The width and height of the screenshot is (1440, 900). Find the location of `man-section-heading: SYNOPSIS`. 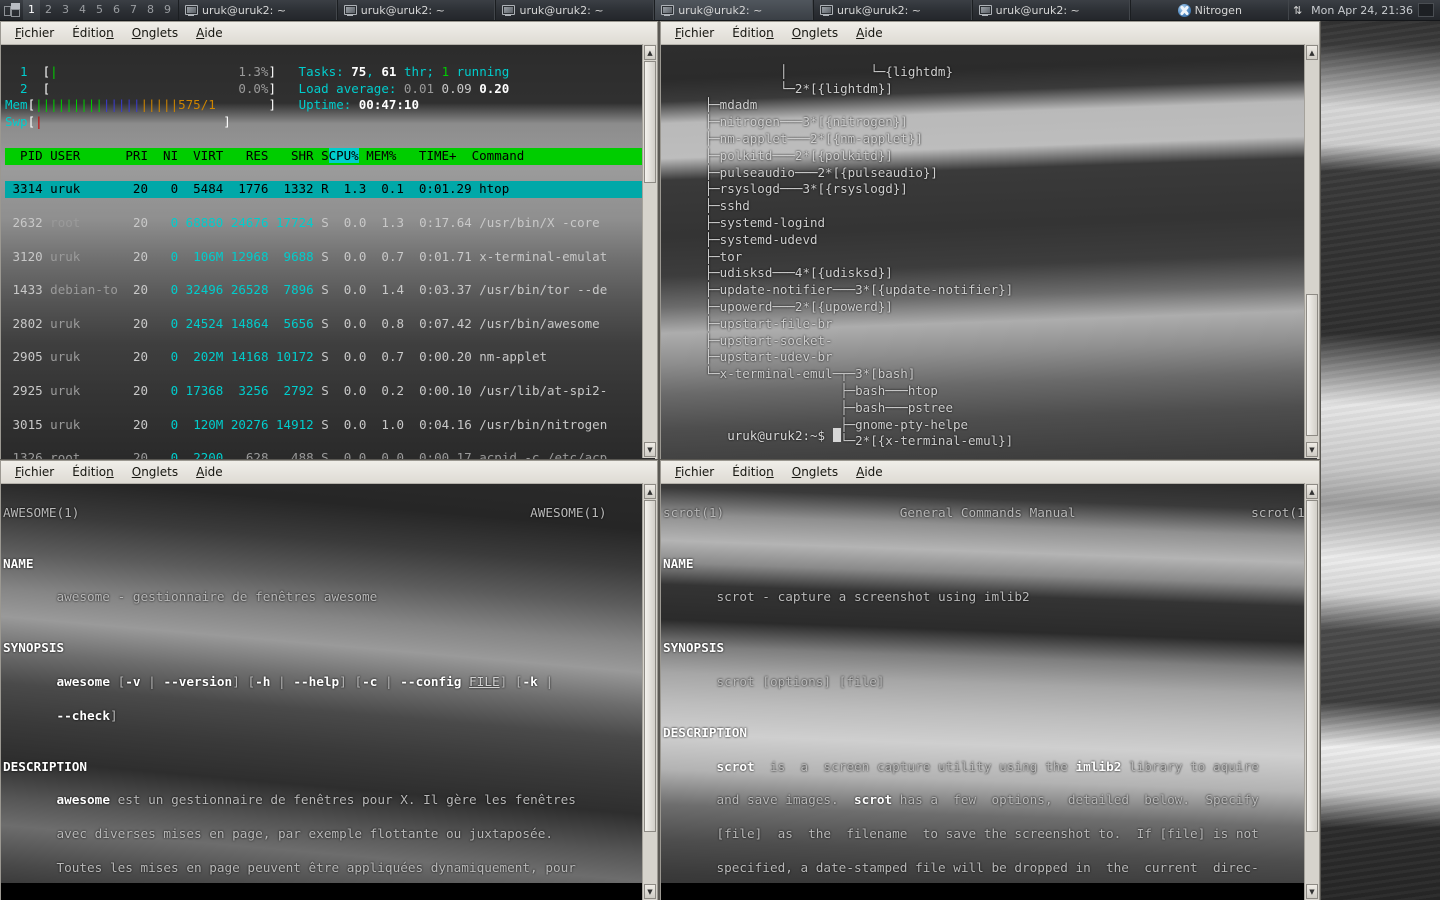

man-section-heading: SYNOPSIS is located at coordinates (694, 648).